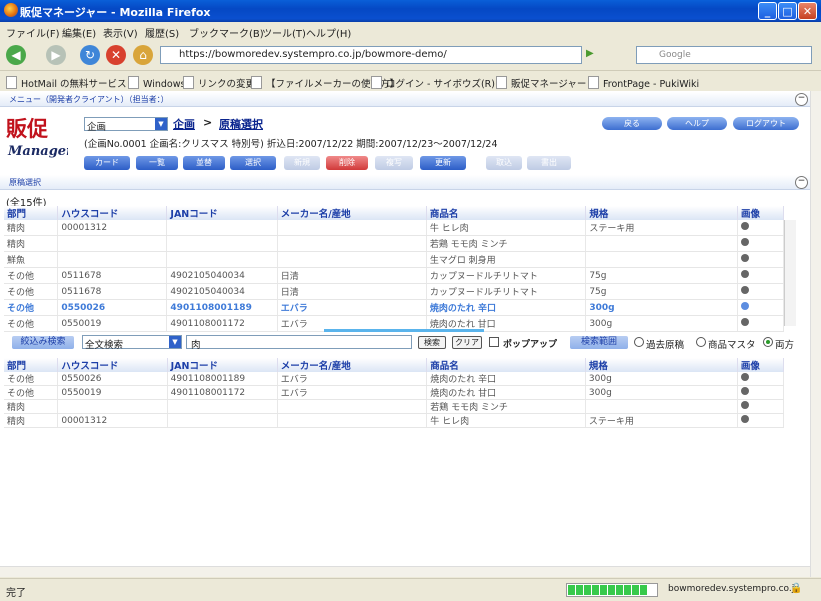  Describe the element at coordinates (394, 163) in the screenshot. I see `toolbar-button: 複写` at that location.